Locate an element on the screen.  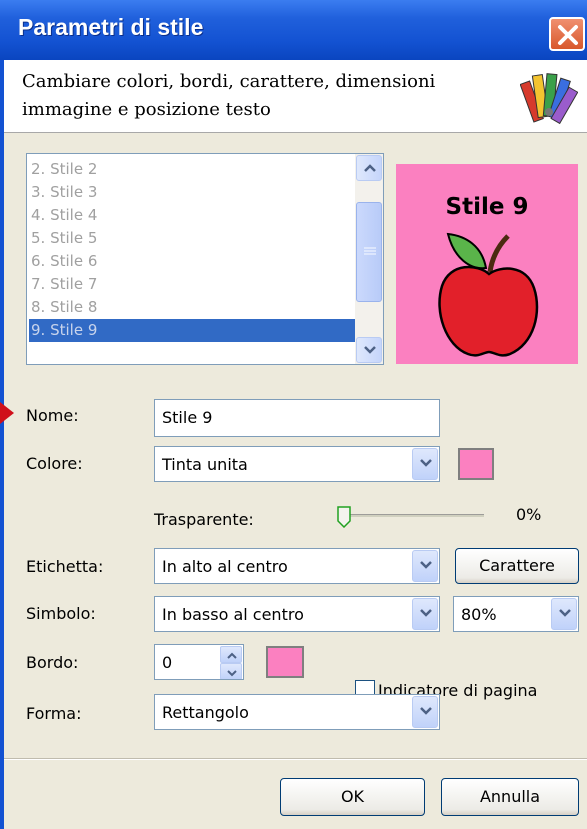
transparency-slider-thumb is located at coordinates (344, 517).